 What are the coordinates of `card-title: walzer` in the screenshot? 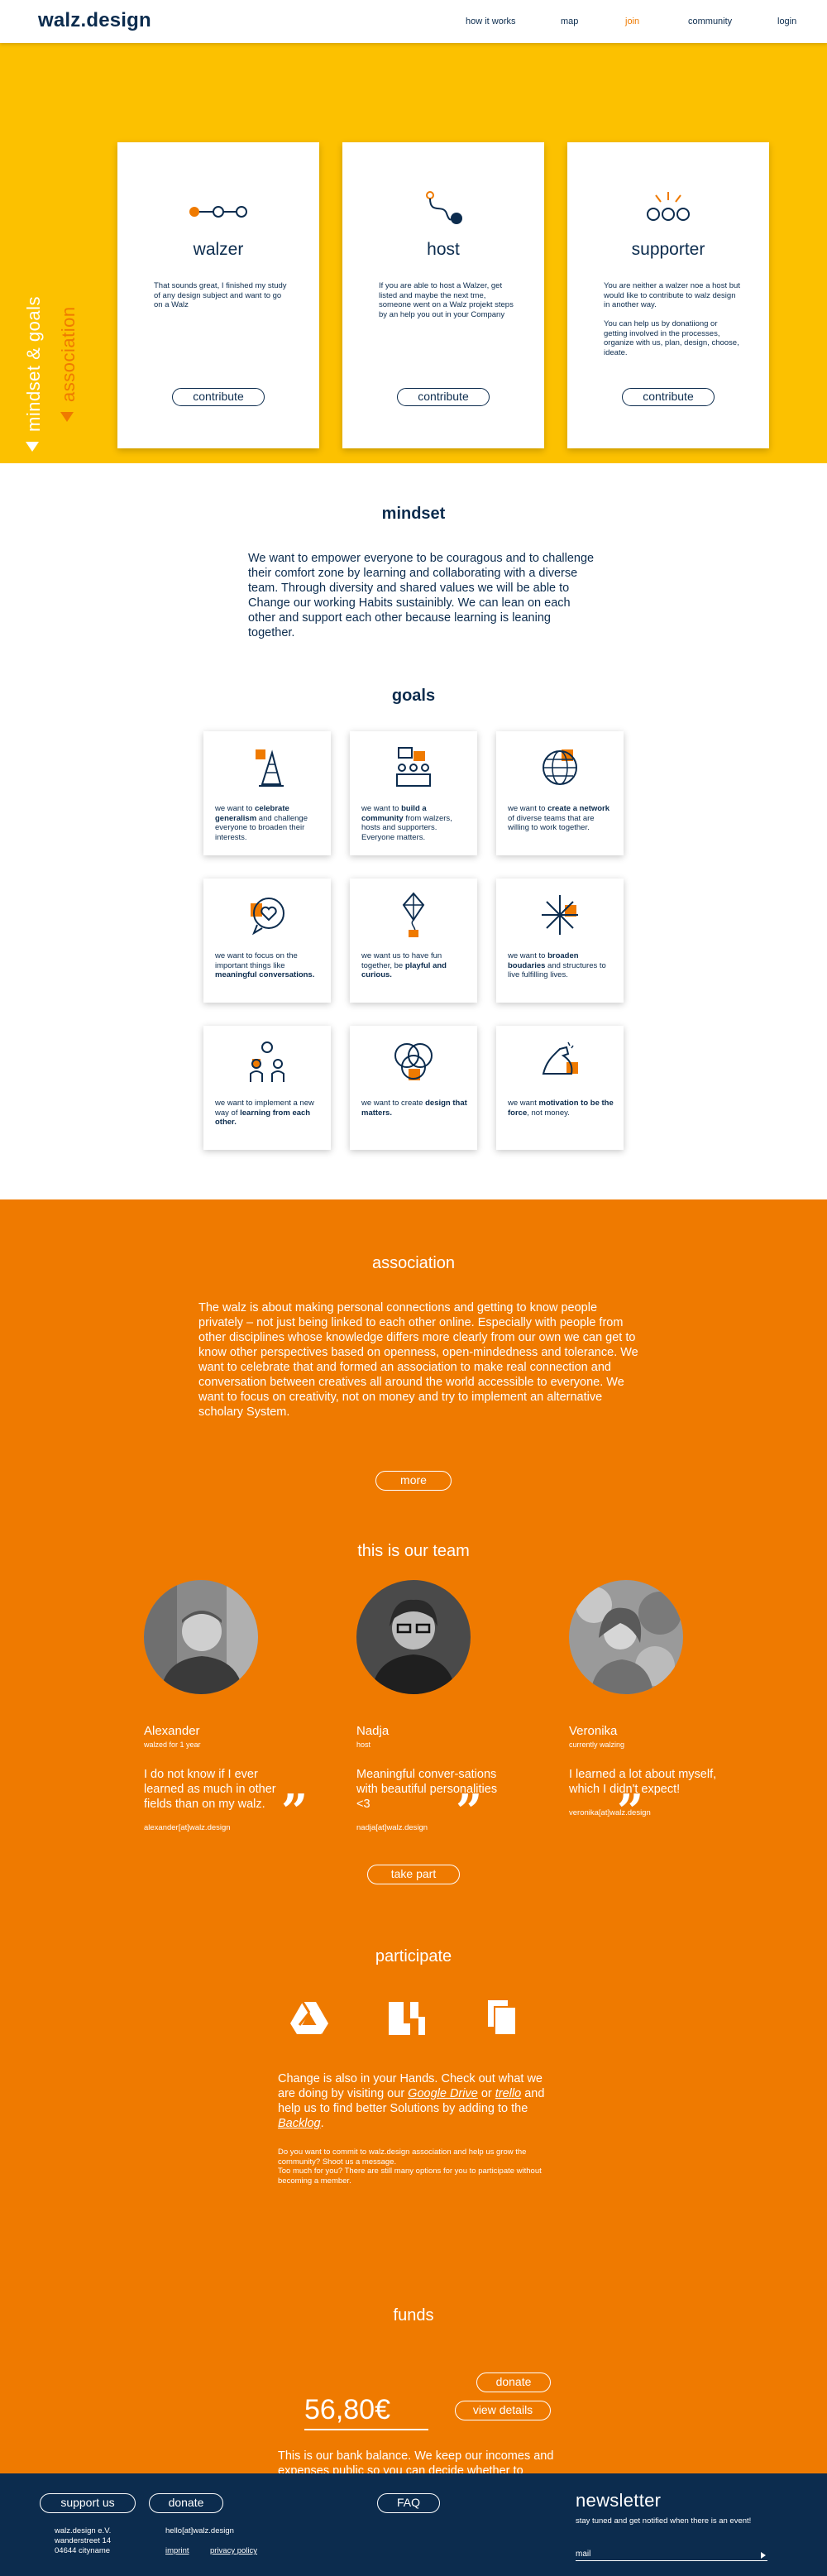 It's located at (218, 250).